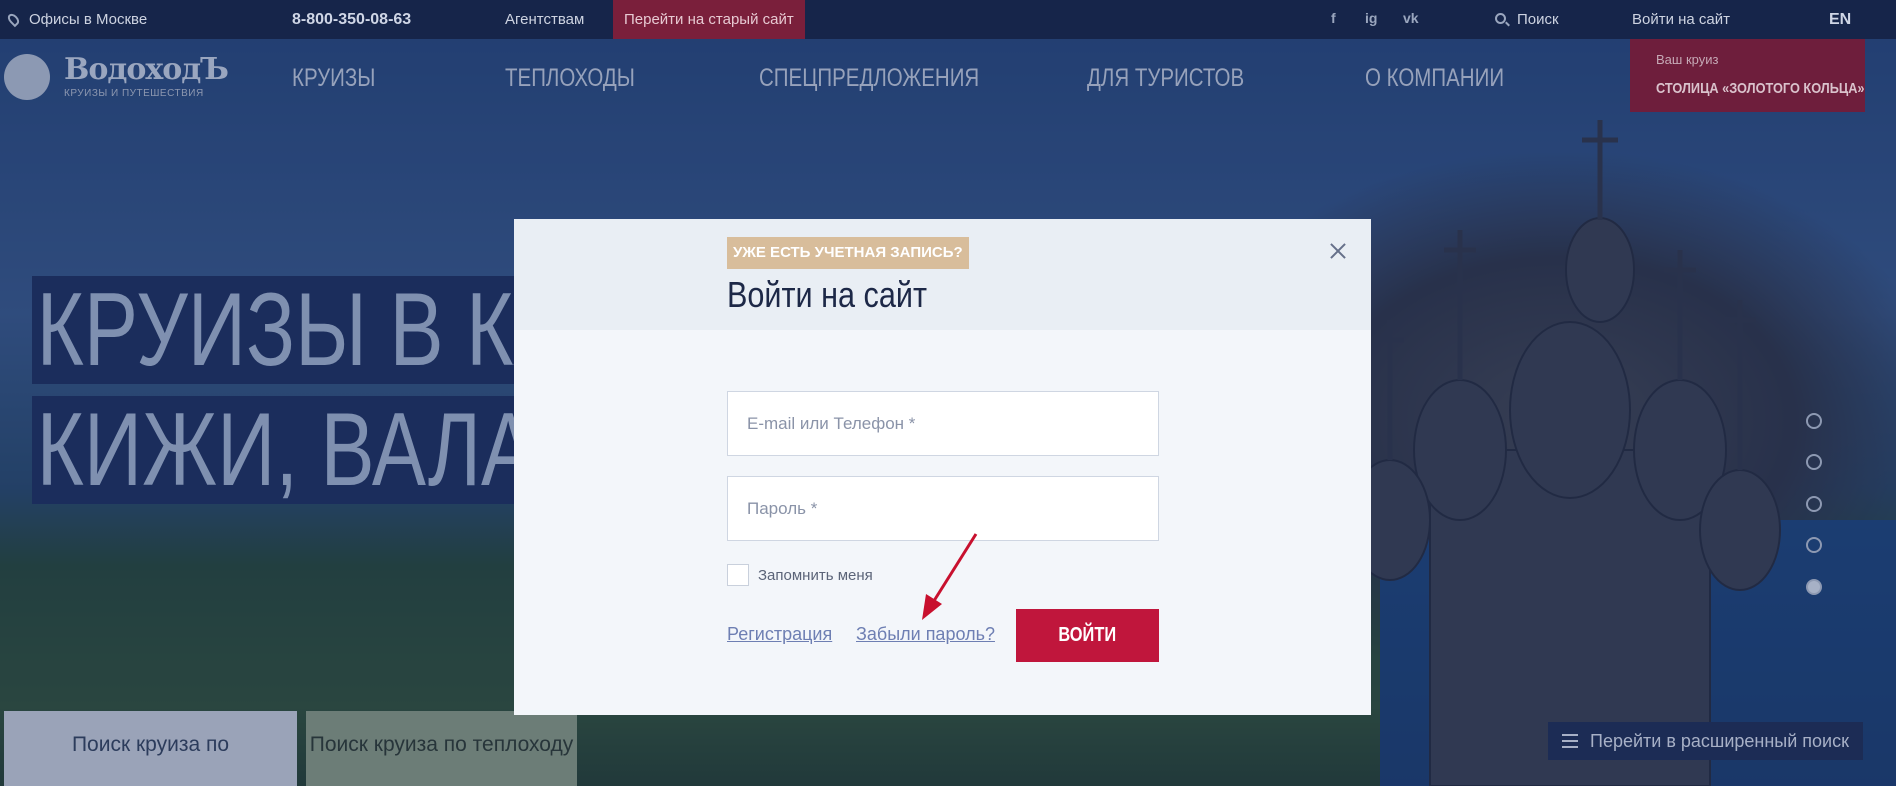  Describe the element at coordinates (1570, 741) in the screenshot. I see `list-icon` at that location.